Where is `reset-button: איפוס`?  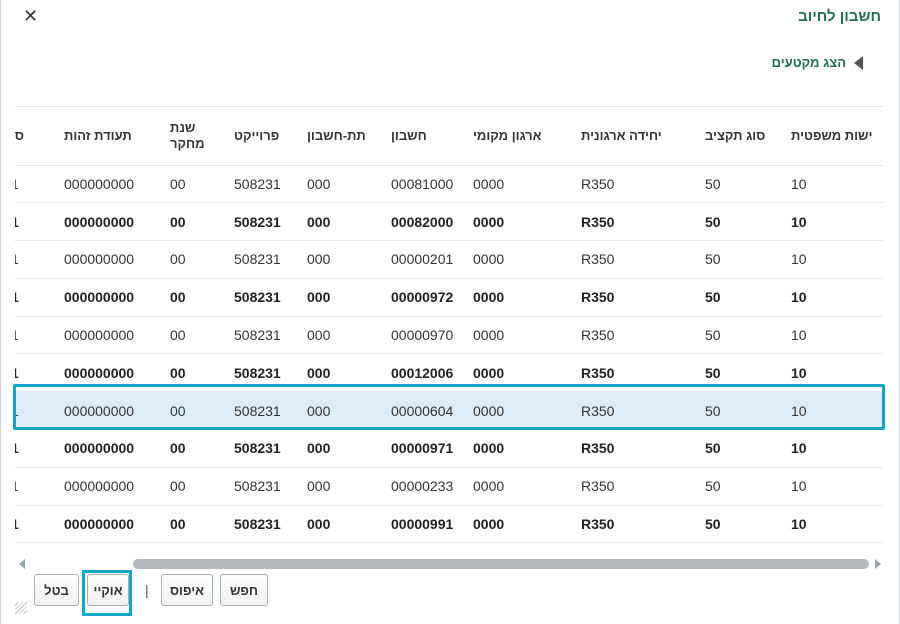
reset-button: איפוס is located at coordinates (187, 590).